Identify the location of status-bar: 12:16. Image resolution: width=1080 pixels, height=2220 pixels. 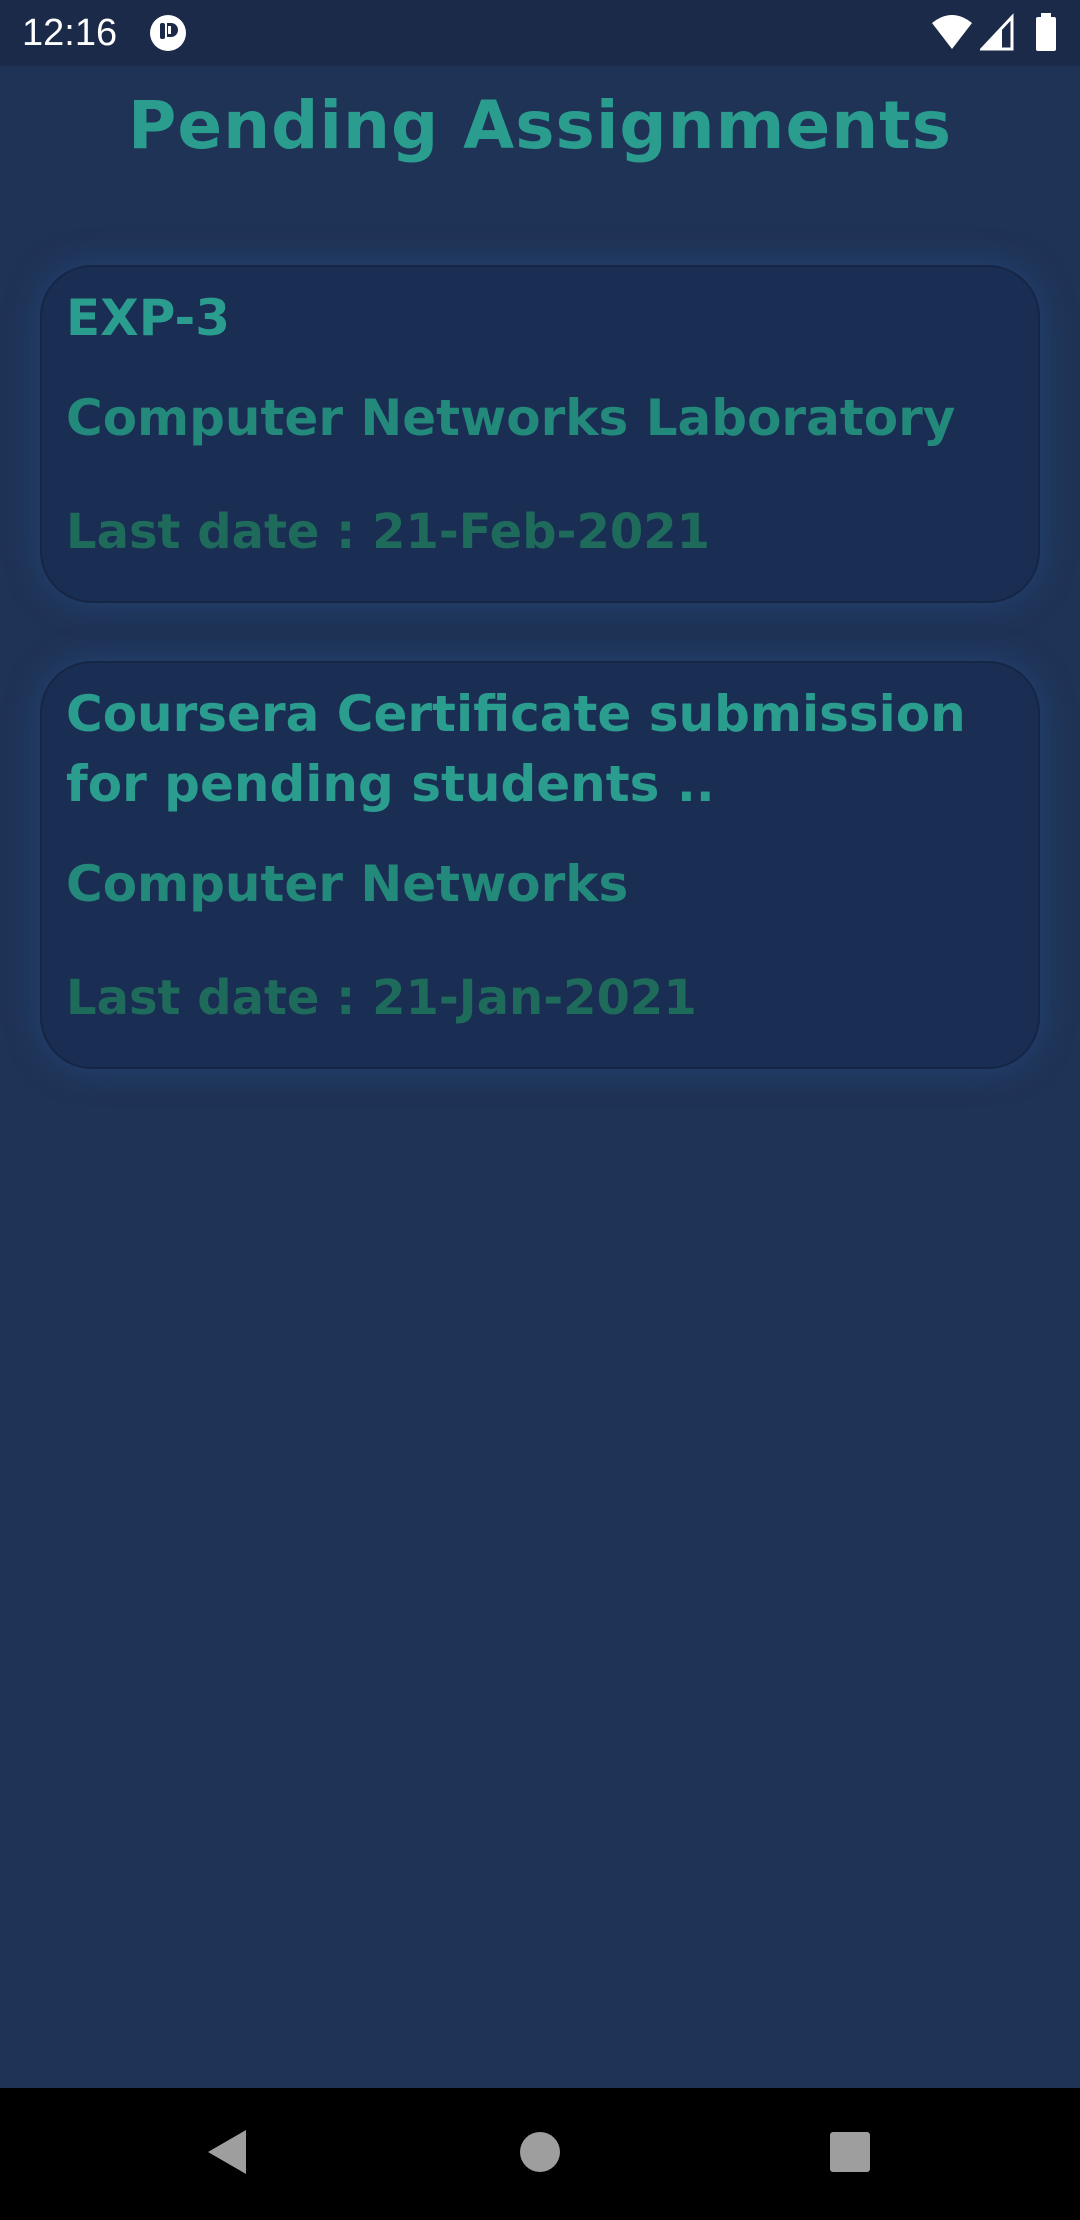
(540, 33).